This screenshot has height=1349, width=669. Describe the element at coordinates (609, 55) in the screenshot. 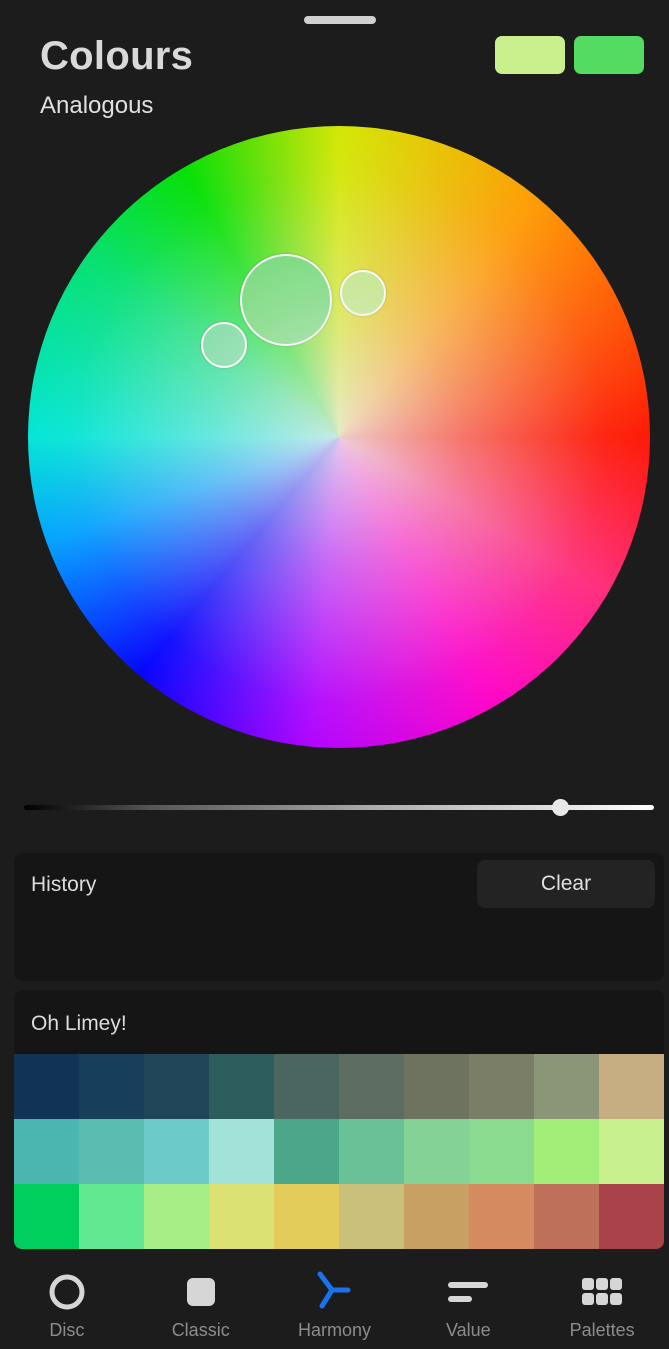

I see `primary-color-swatch` at that location.